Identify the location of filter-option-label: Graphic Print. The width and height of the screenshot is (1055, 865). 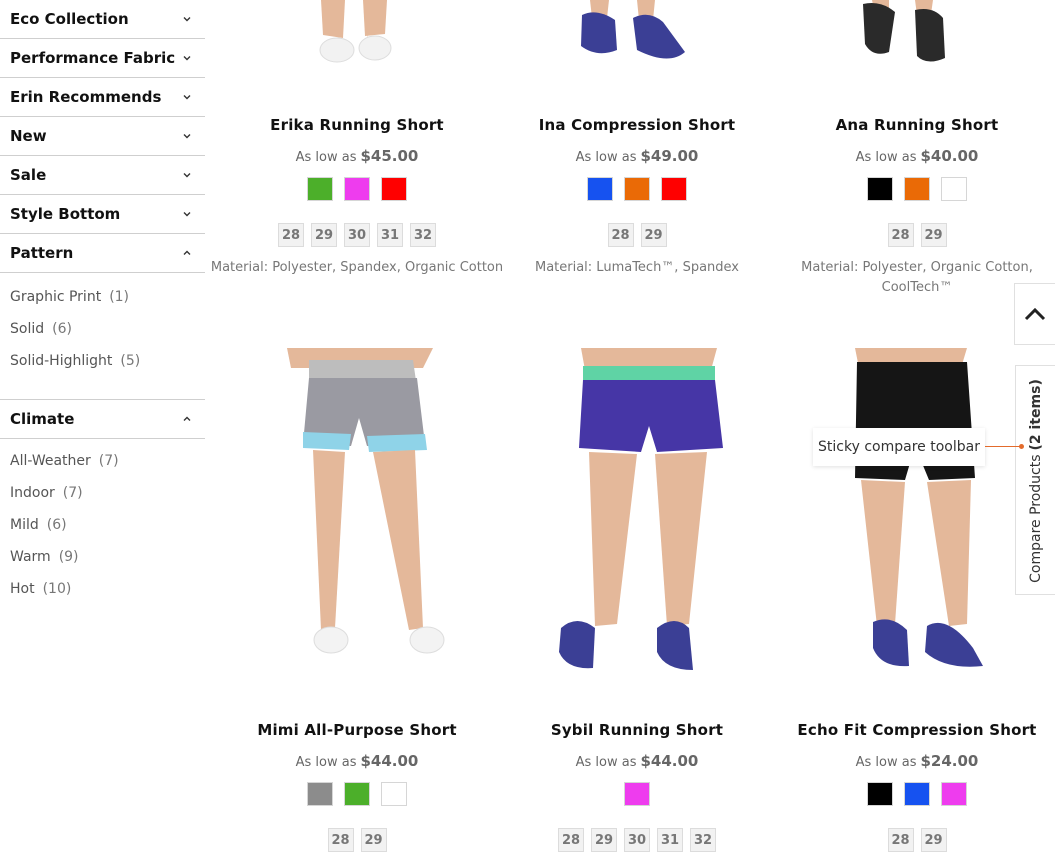
(56, 297).